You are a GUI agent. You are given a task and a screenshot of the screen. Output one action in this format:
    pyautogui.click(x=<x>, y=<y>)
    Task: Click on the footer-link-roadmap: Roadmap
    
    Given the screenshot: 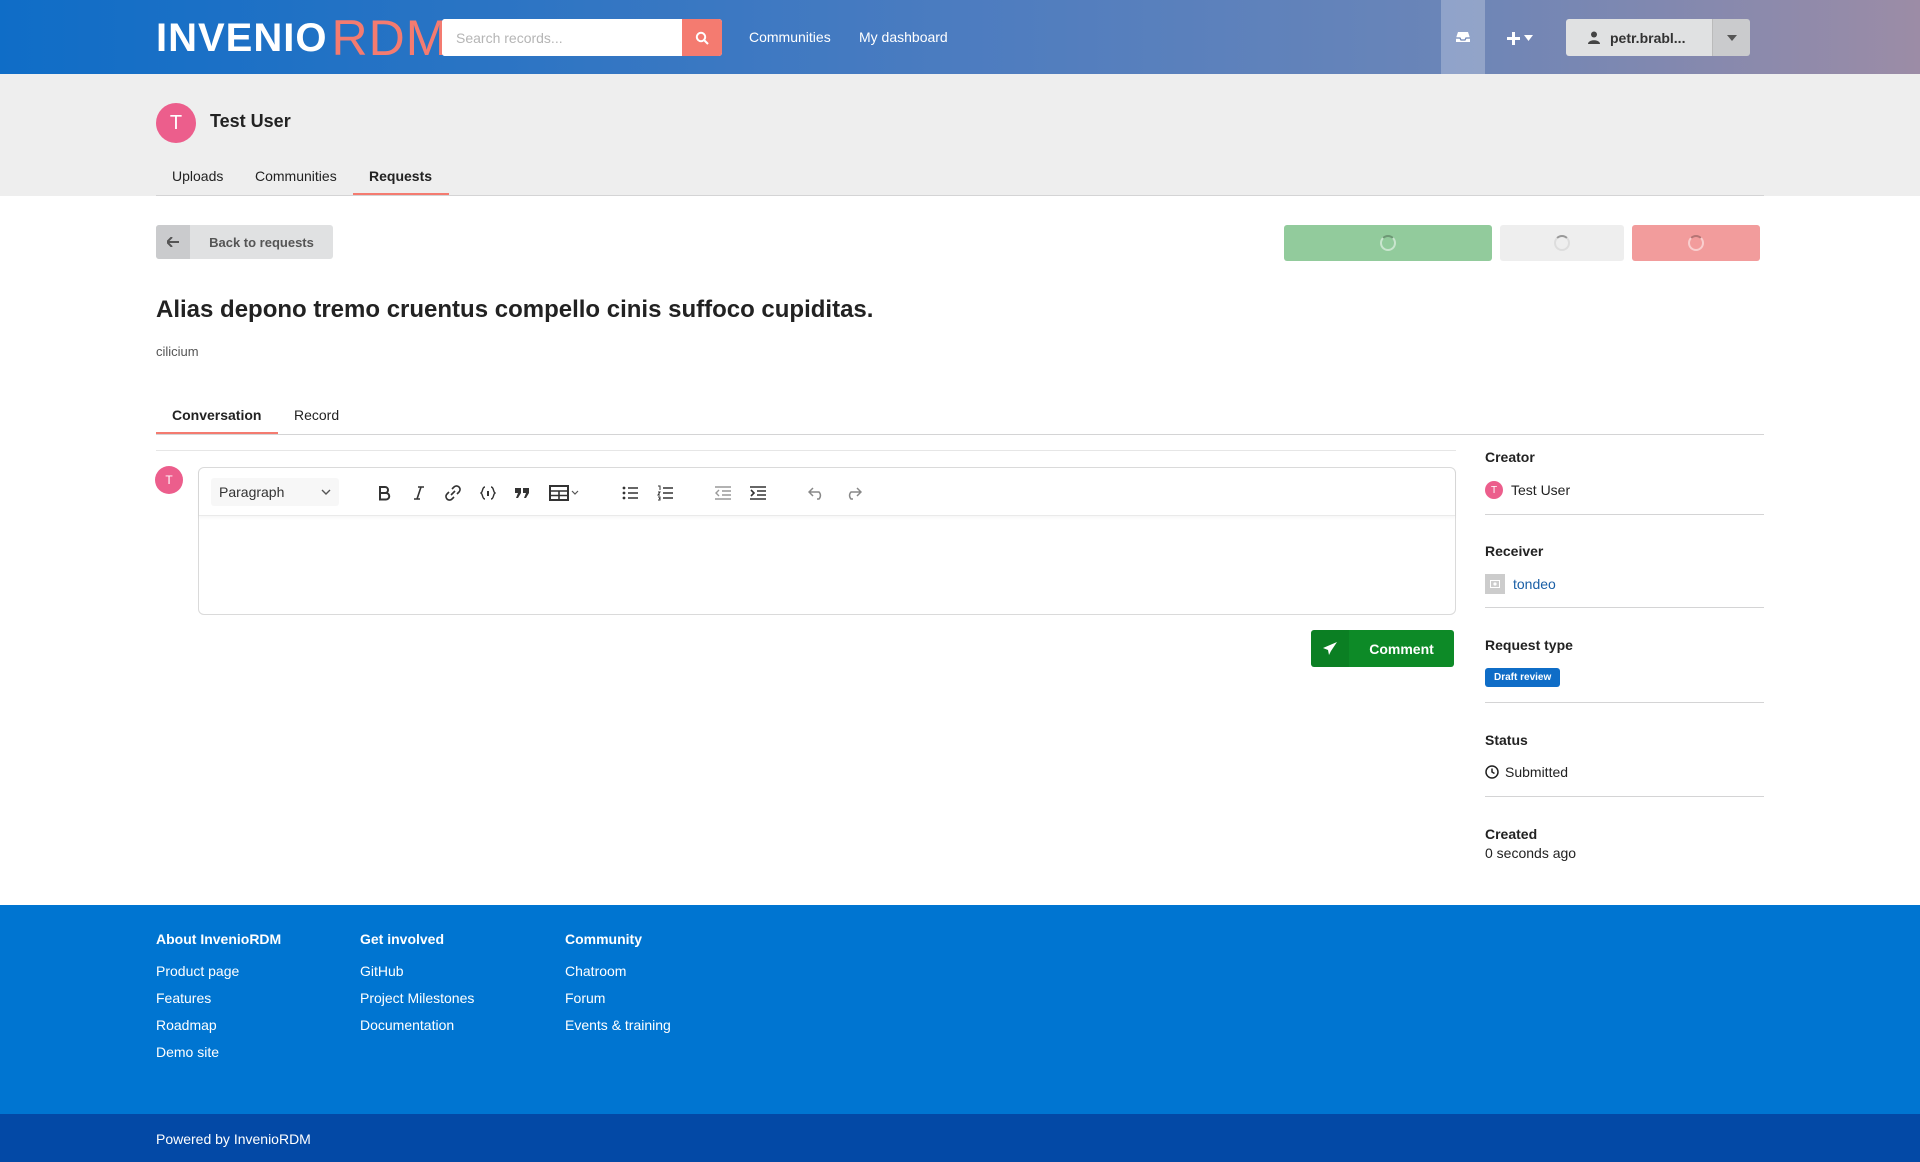 What is the action you would take?
    pyautogui.click(x=218, y=1025)
    